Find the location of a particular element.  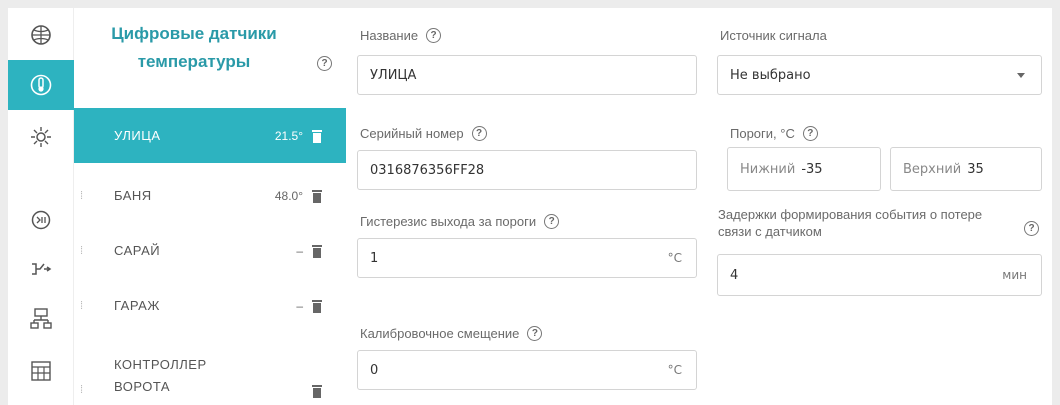

rail-globe-button is located at coordinates (41, 35).